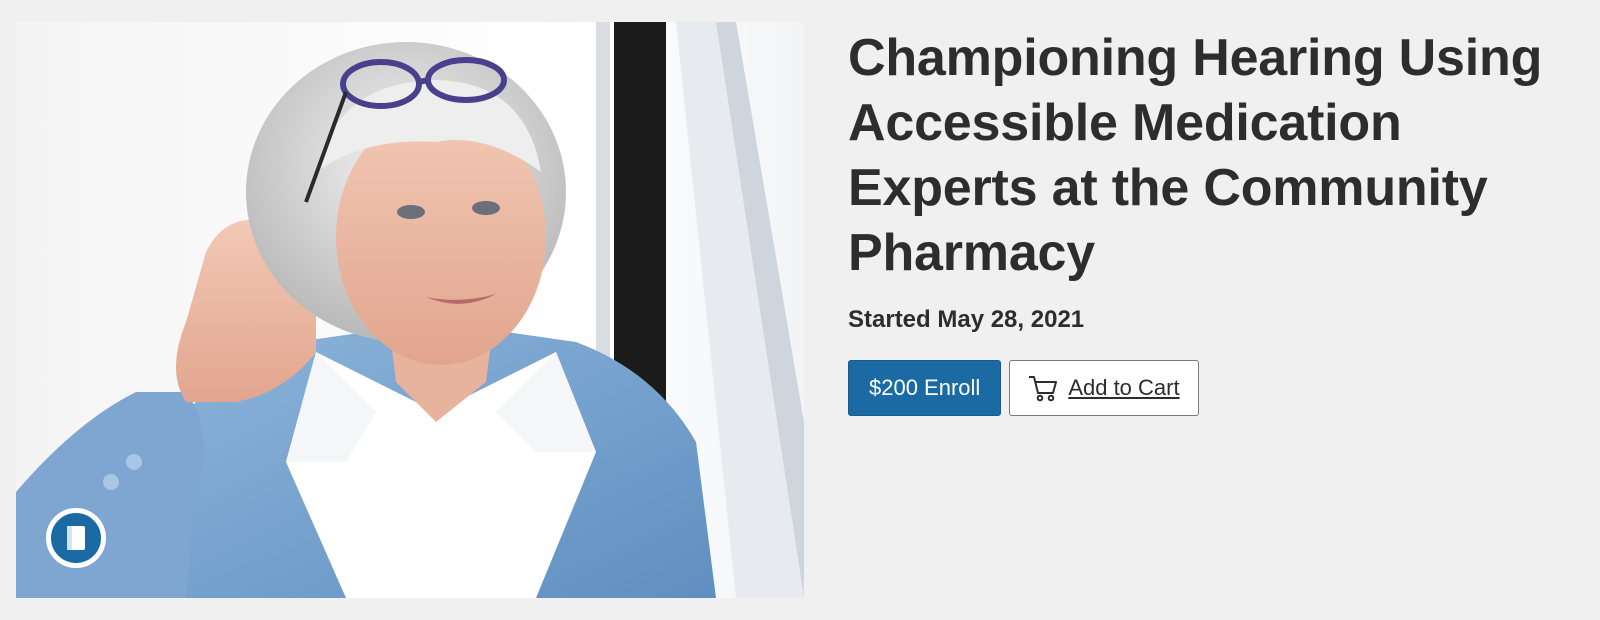 This screenshot has height=620, width=1600. I want to click on course-actions: $200 Enroll Add to Cart, so click(1218, 388).